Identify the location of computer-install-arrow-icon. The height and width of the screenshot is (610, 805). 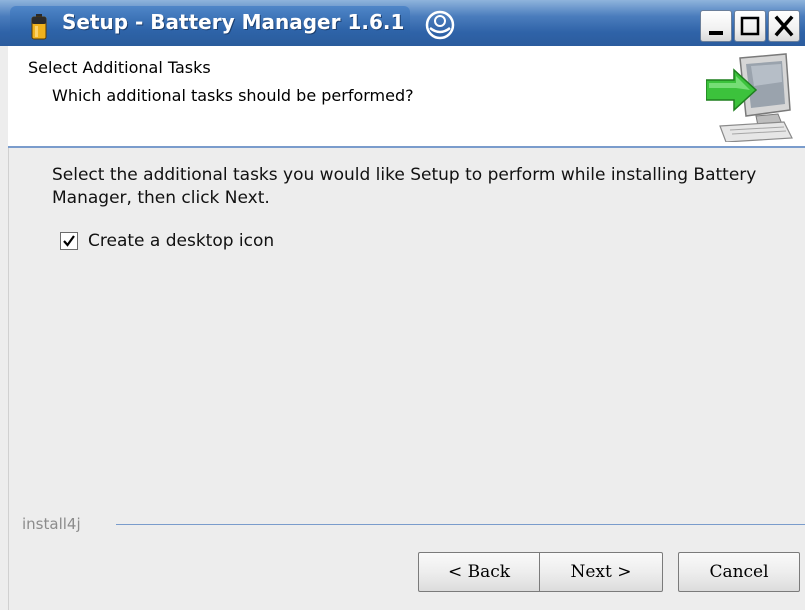
(750, 97).